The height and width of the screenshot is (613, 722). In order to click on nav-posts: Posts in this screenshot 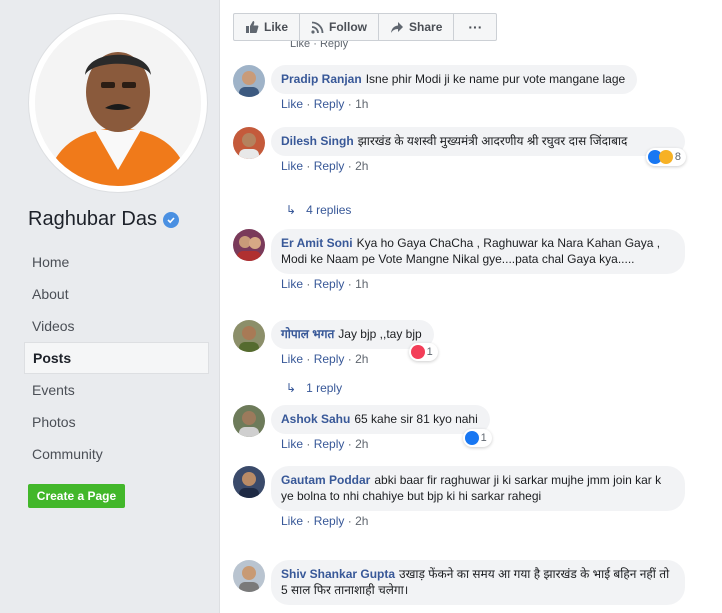, I will do `click(116, 358)`.